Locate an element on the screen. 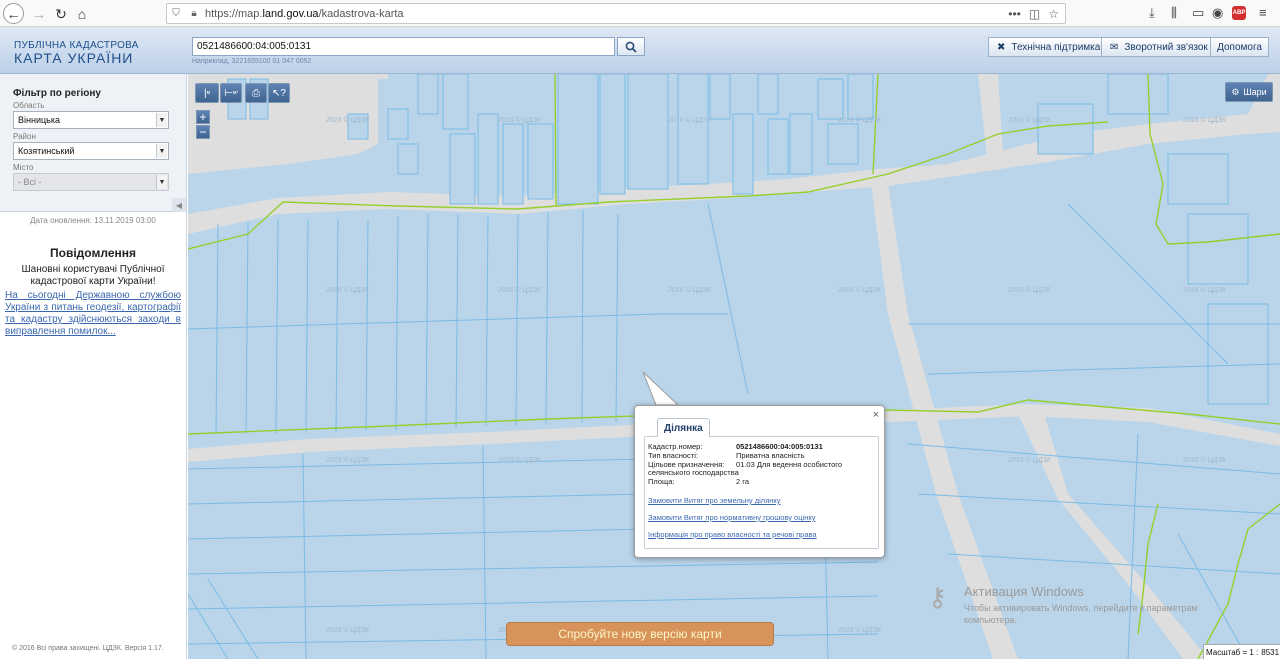 The height and width of the screenshot is (659, 1280). feedback-button: ✉ Зворотний зв'язок is located at coordinates (1159, 47).